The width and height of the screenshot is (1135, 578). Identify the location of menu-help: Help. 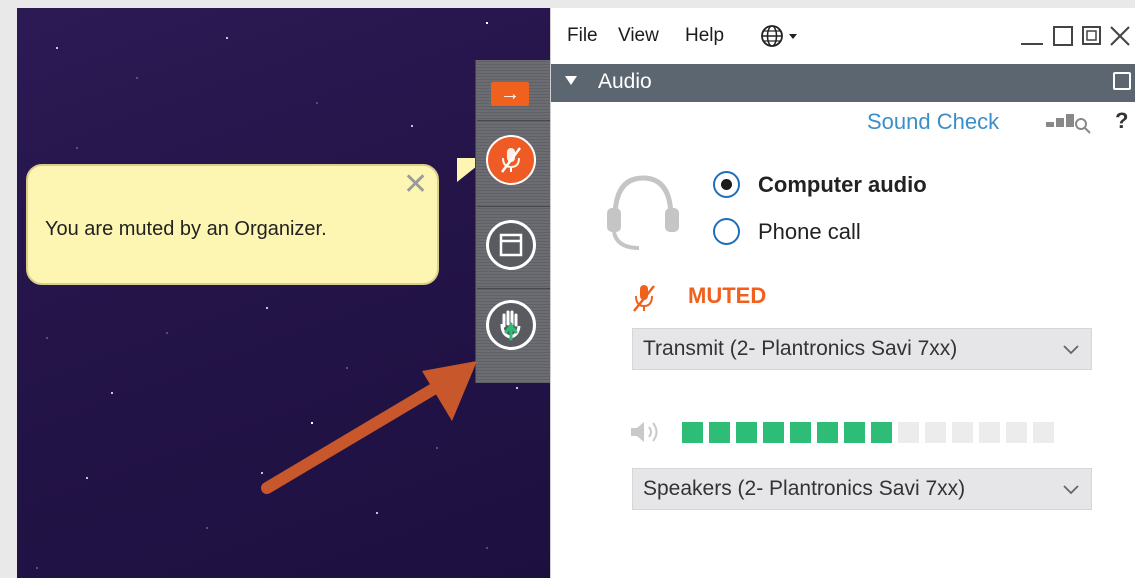
(704, 36).